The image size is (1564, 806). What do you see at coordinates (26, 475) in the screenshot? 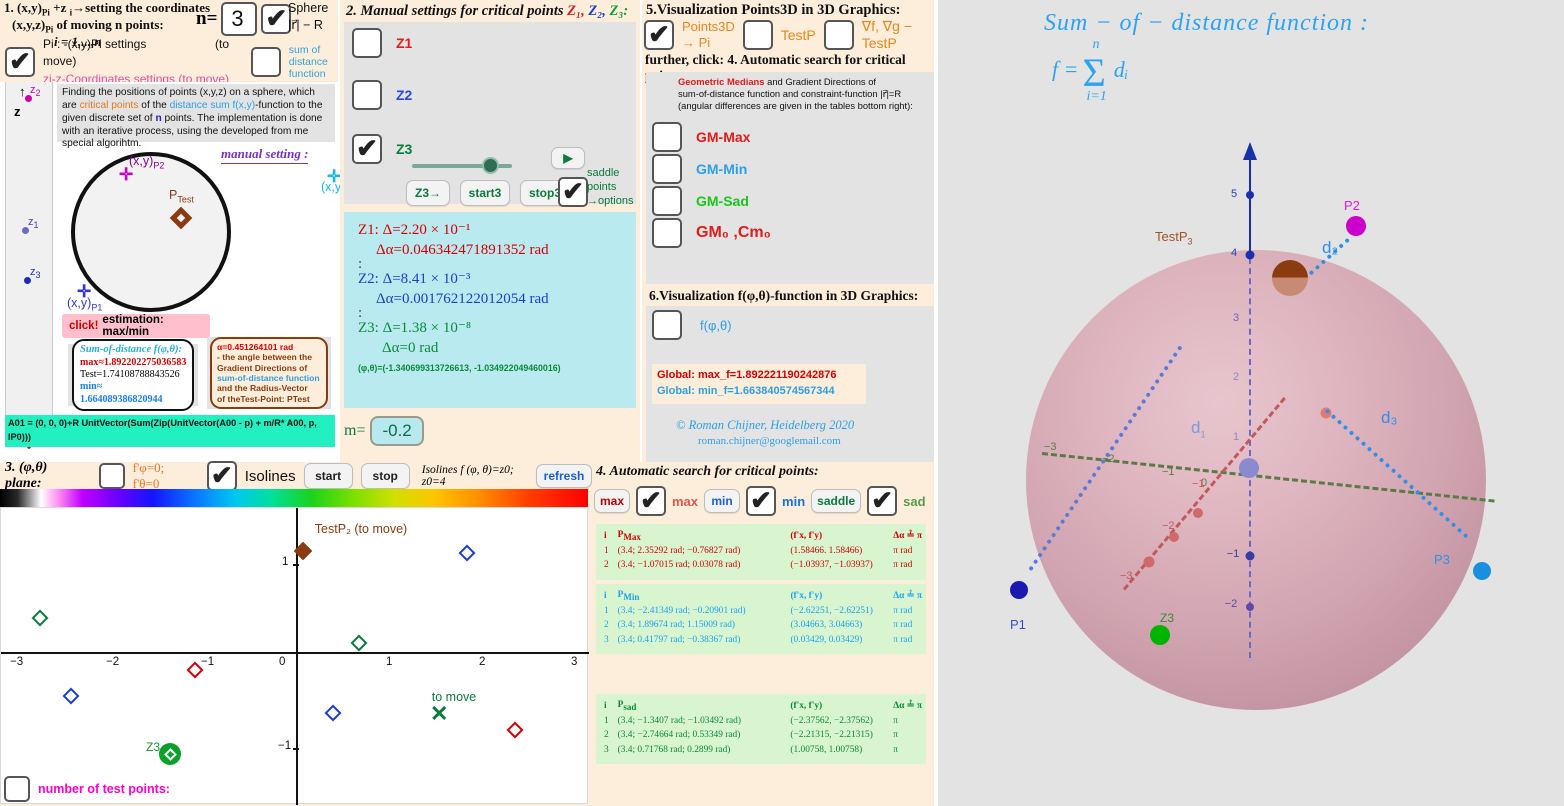
I see `section3-title: 3. (φ,θ) plane:` at bounding box center [26, 475].